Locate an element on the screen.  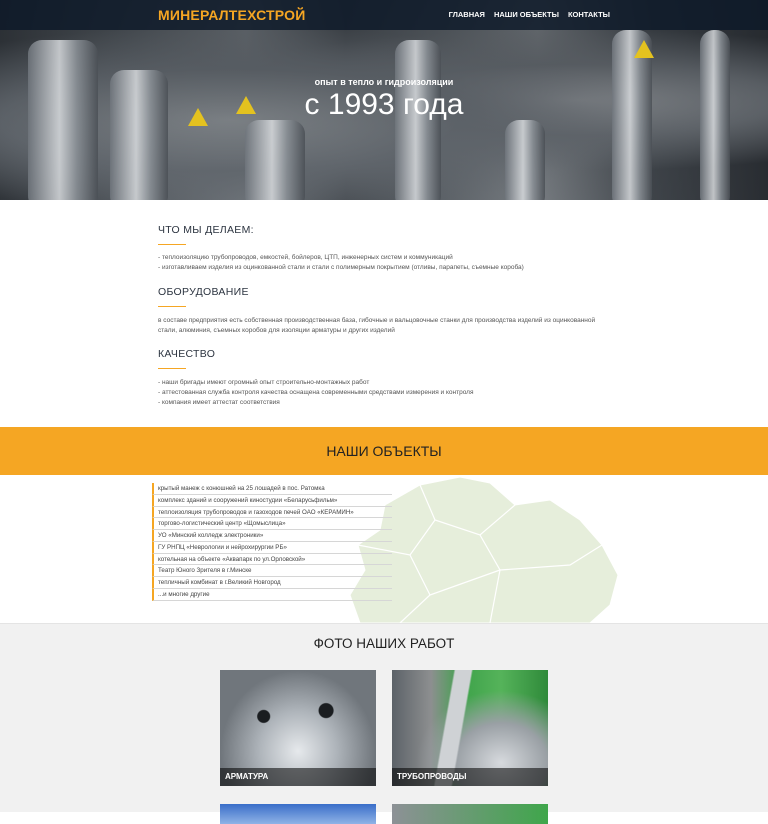
section-title: КАЧЕСТВО is located at coordinates (187, 354).